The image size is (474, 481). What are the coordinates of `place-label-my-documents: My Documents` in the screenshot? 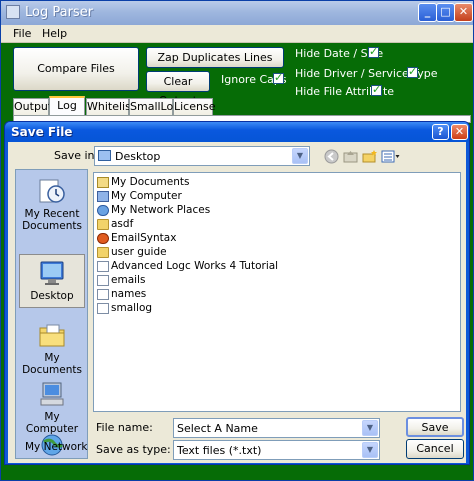 It's located at (52, 364).